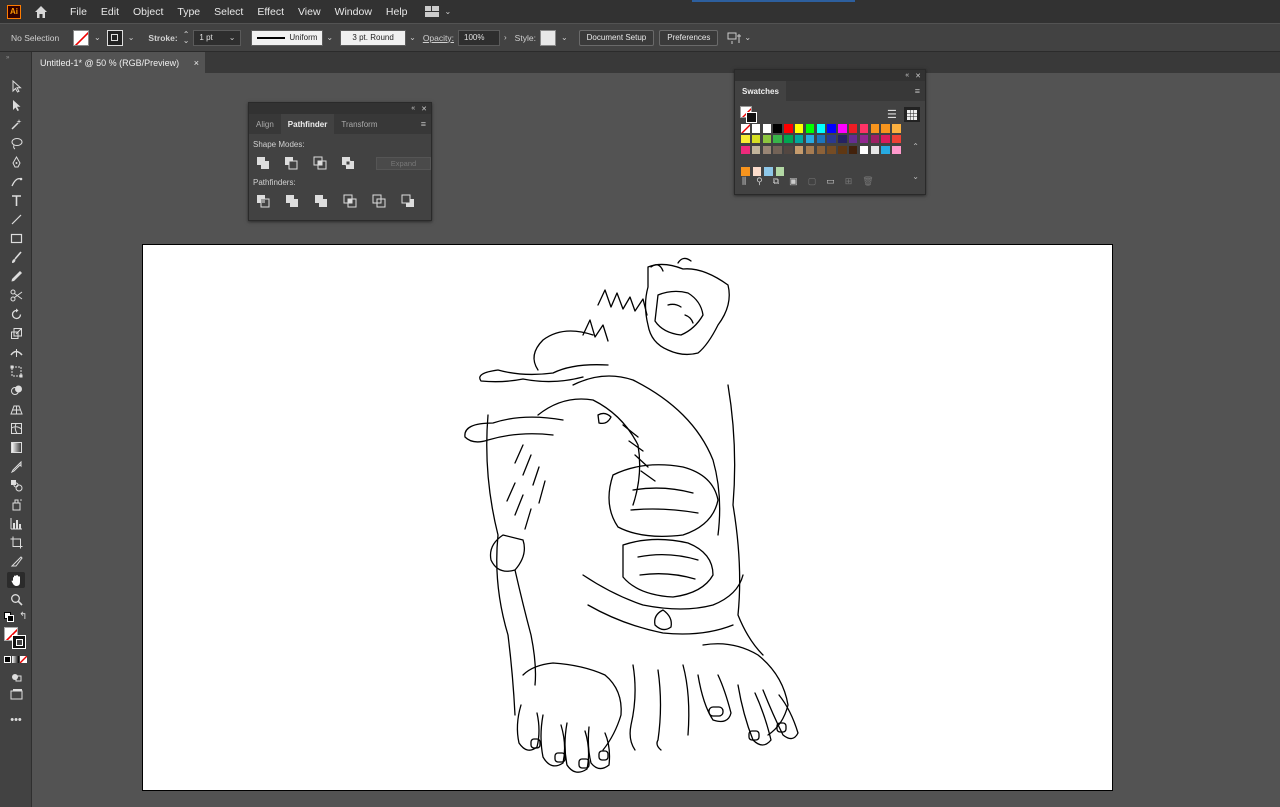 This screenshot has height=807, width=1280. What do you see at coordinates (16, 276) in the screenshot?
I see `pencil-tool-icon` at bounding box center [16, 276].